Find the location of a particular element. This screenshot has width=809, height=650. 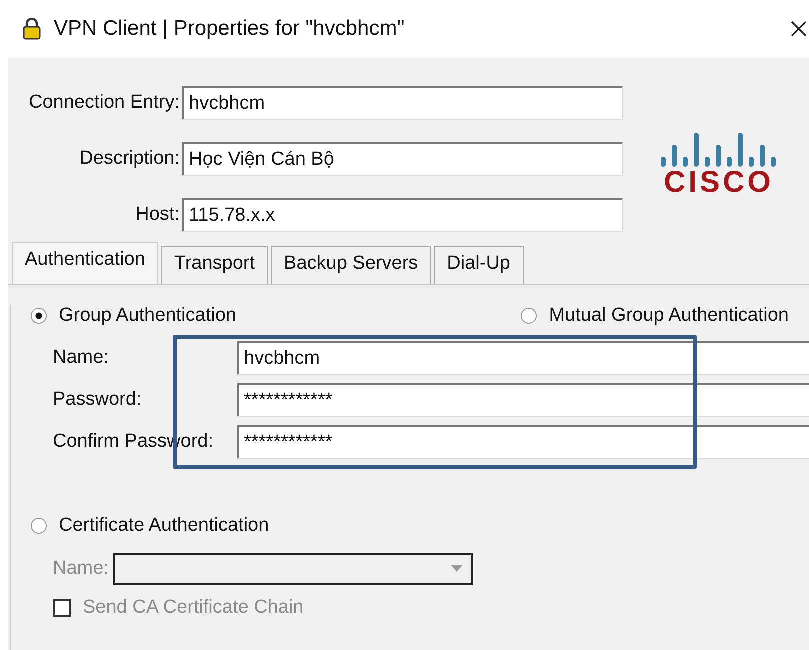

checkbox-label: Send CA Certificate Chain is located at coordinates (193, 608).